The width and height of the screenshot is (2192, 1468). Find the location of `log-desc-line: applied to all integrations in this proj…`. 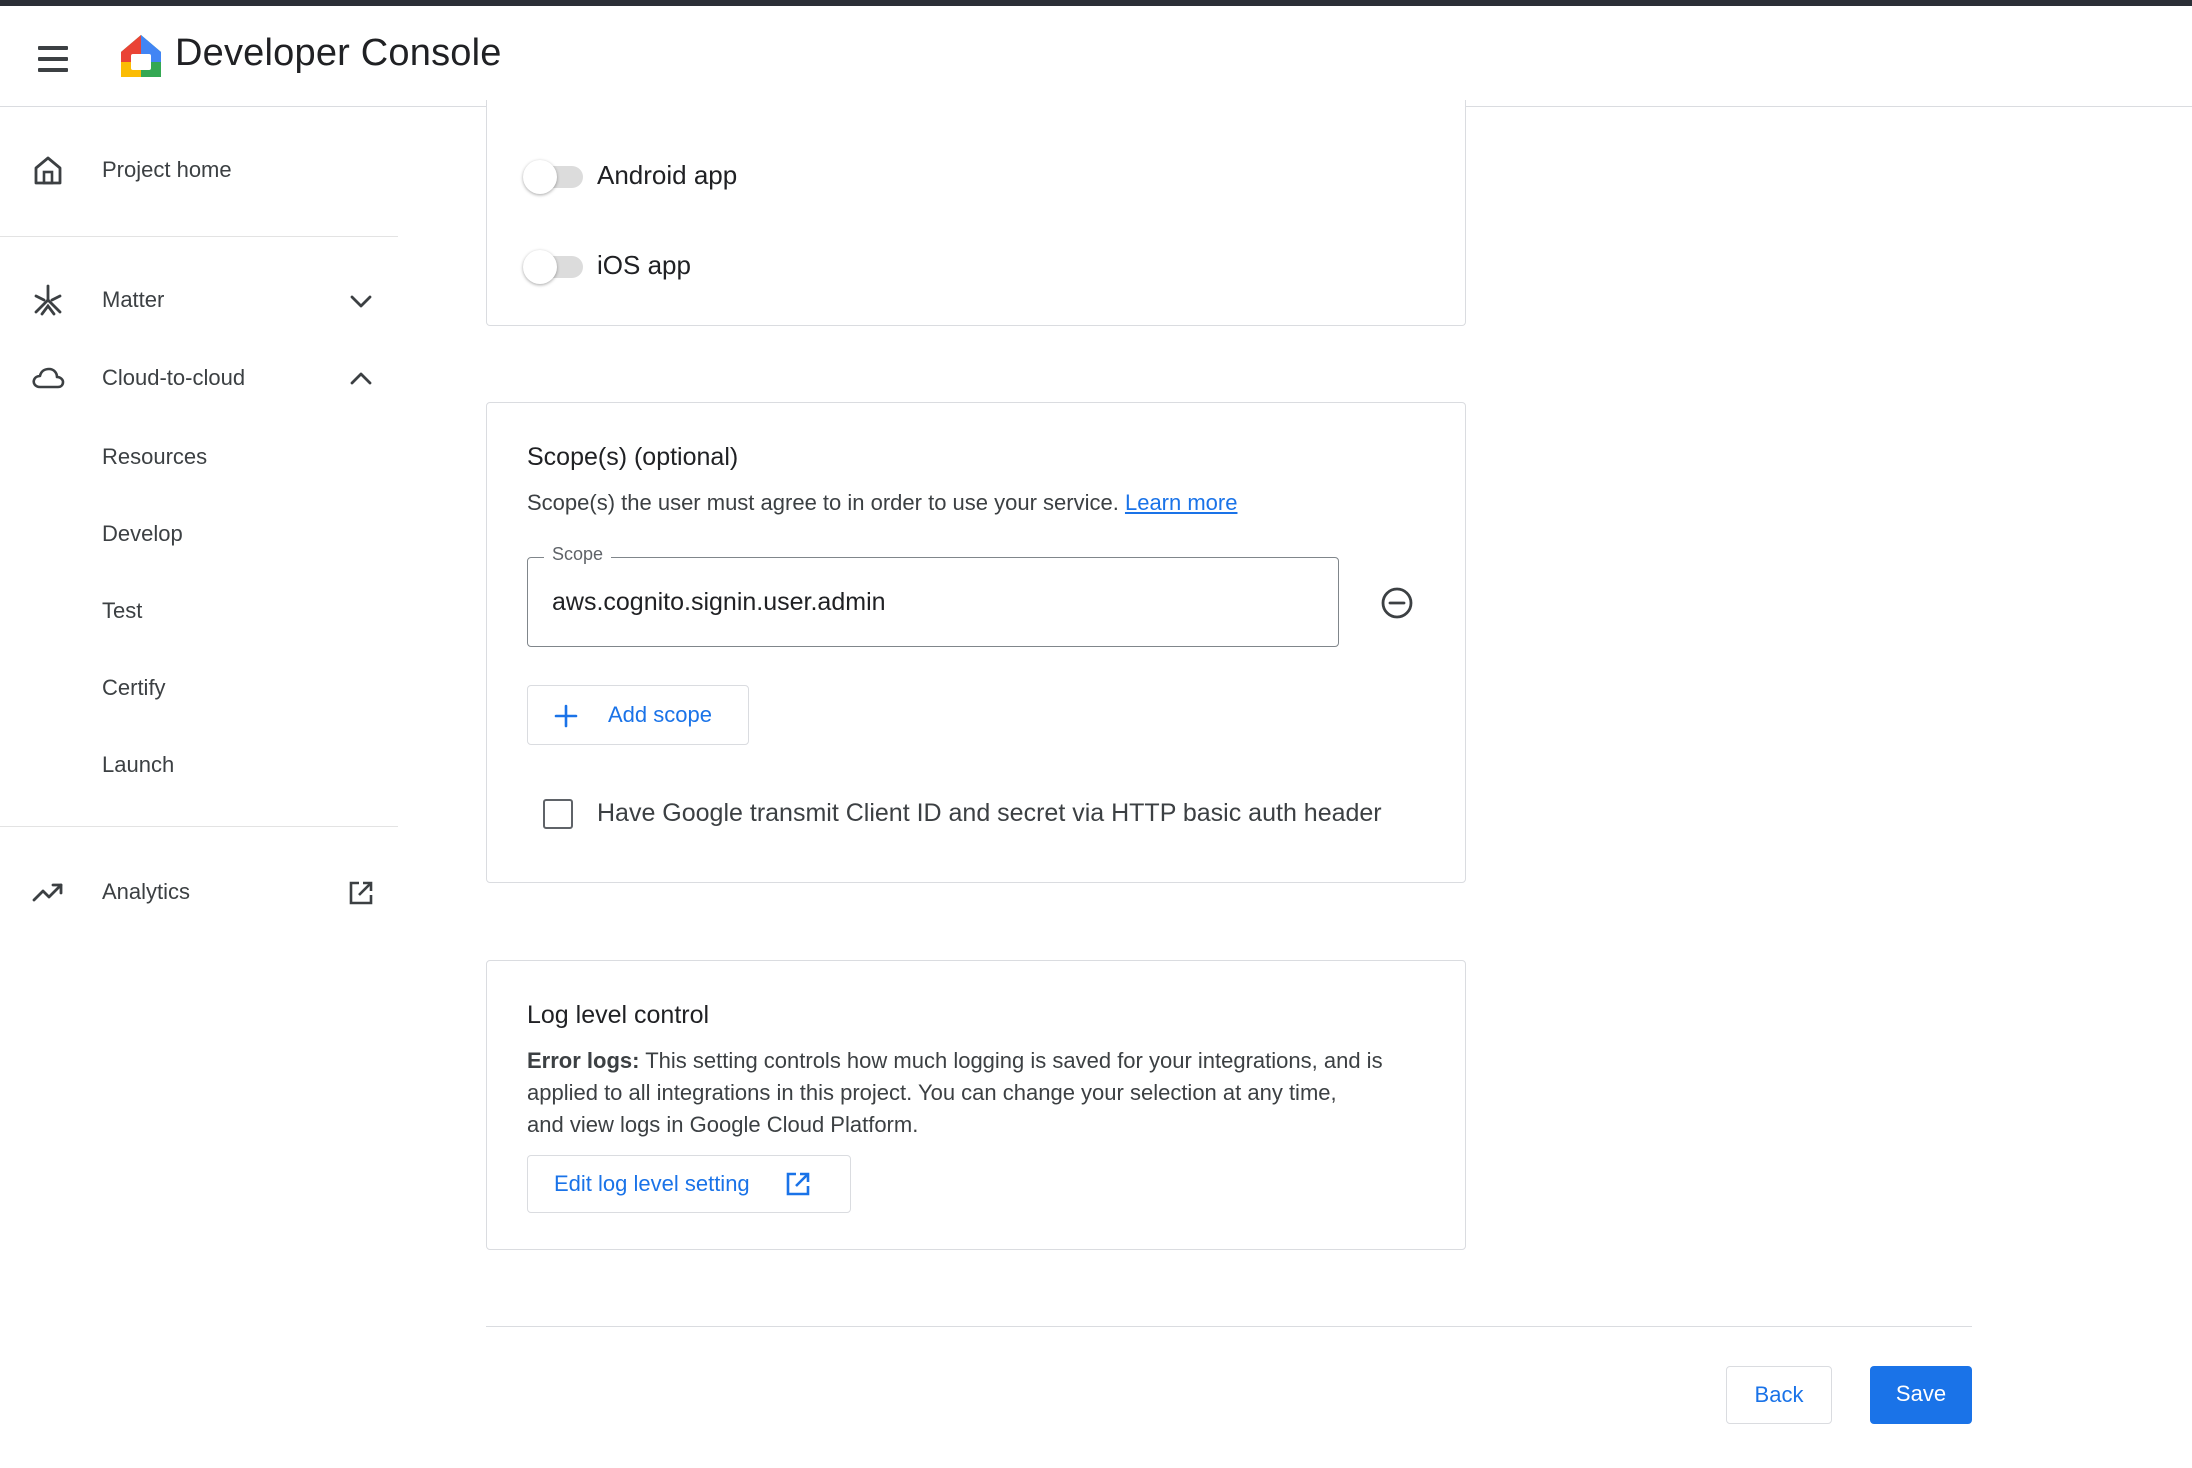

log-desc-line: applied to all integrations in this proj… is located at coordinates (932, 1092).